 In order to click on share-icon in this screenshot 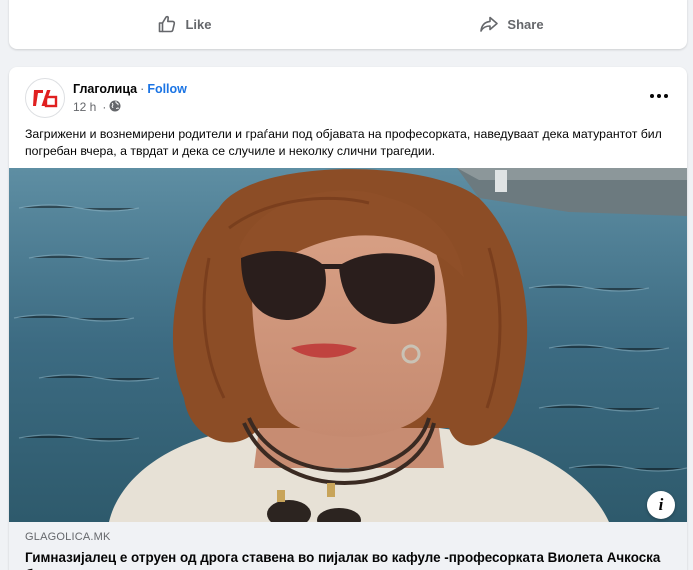, I will do `click(489, 24)`.